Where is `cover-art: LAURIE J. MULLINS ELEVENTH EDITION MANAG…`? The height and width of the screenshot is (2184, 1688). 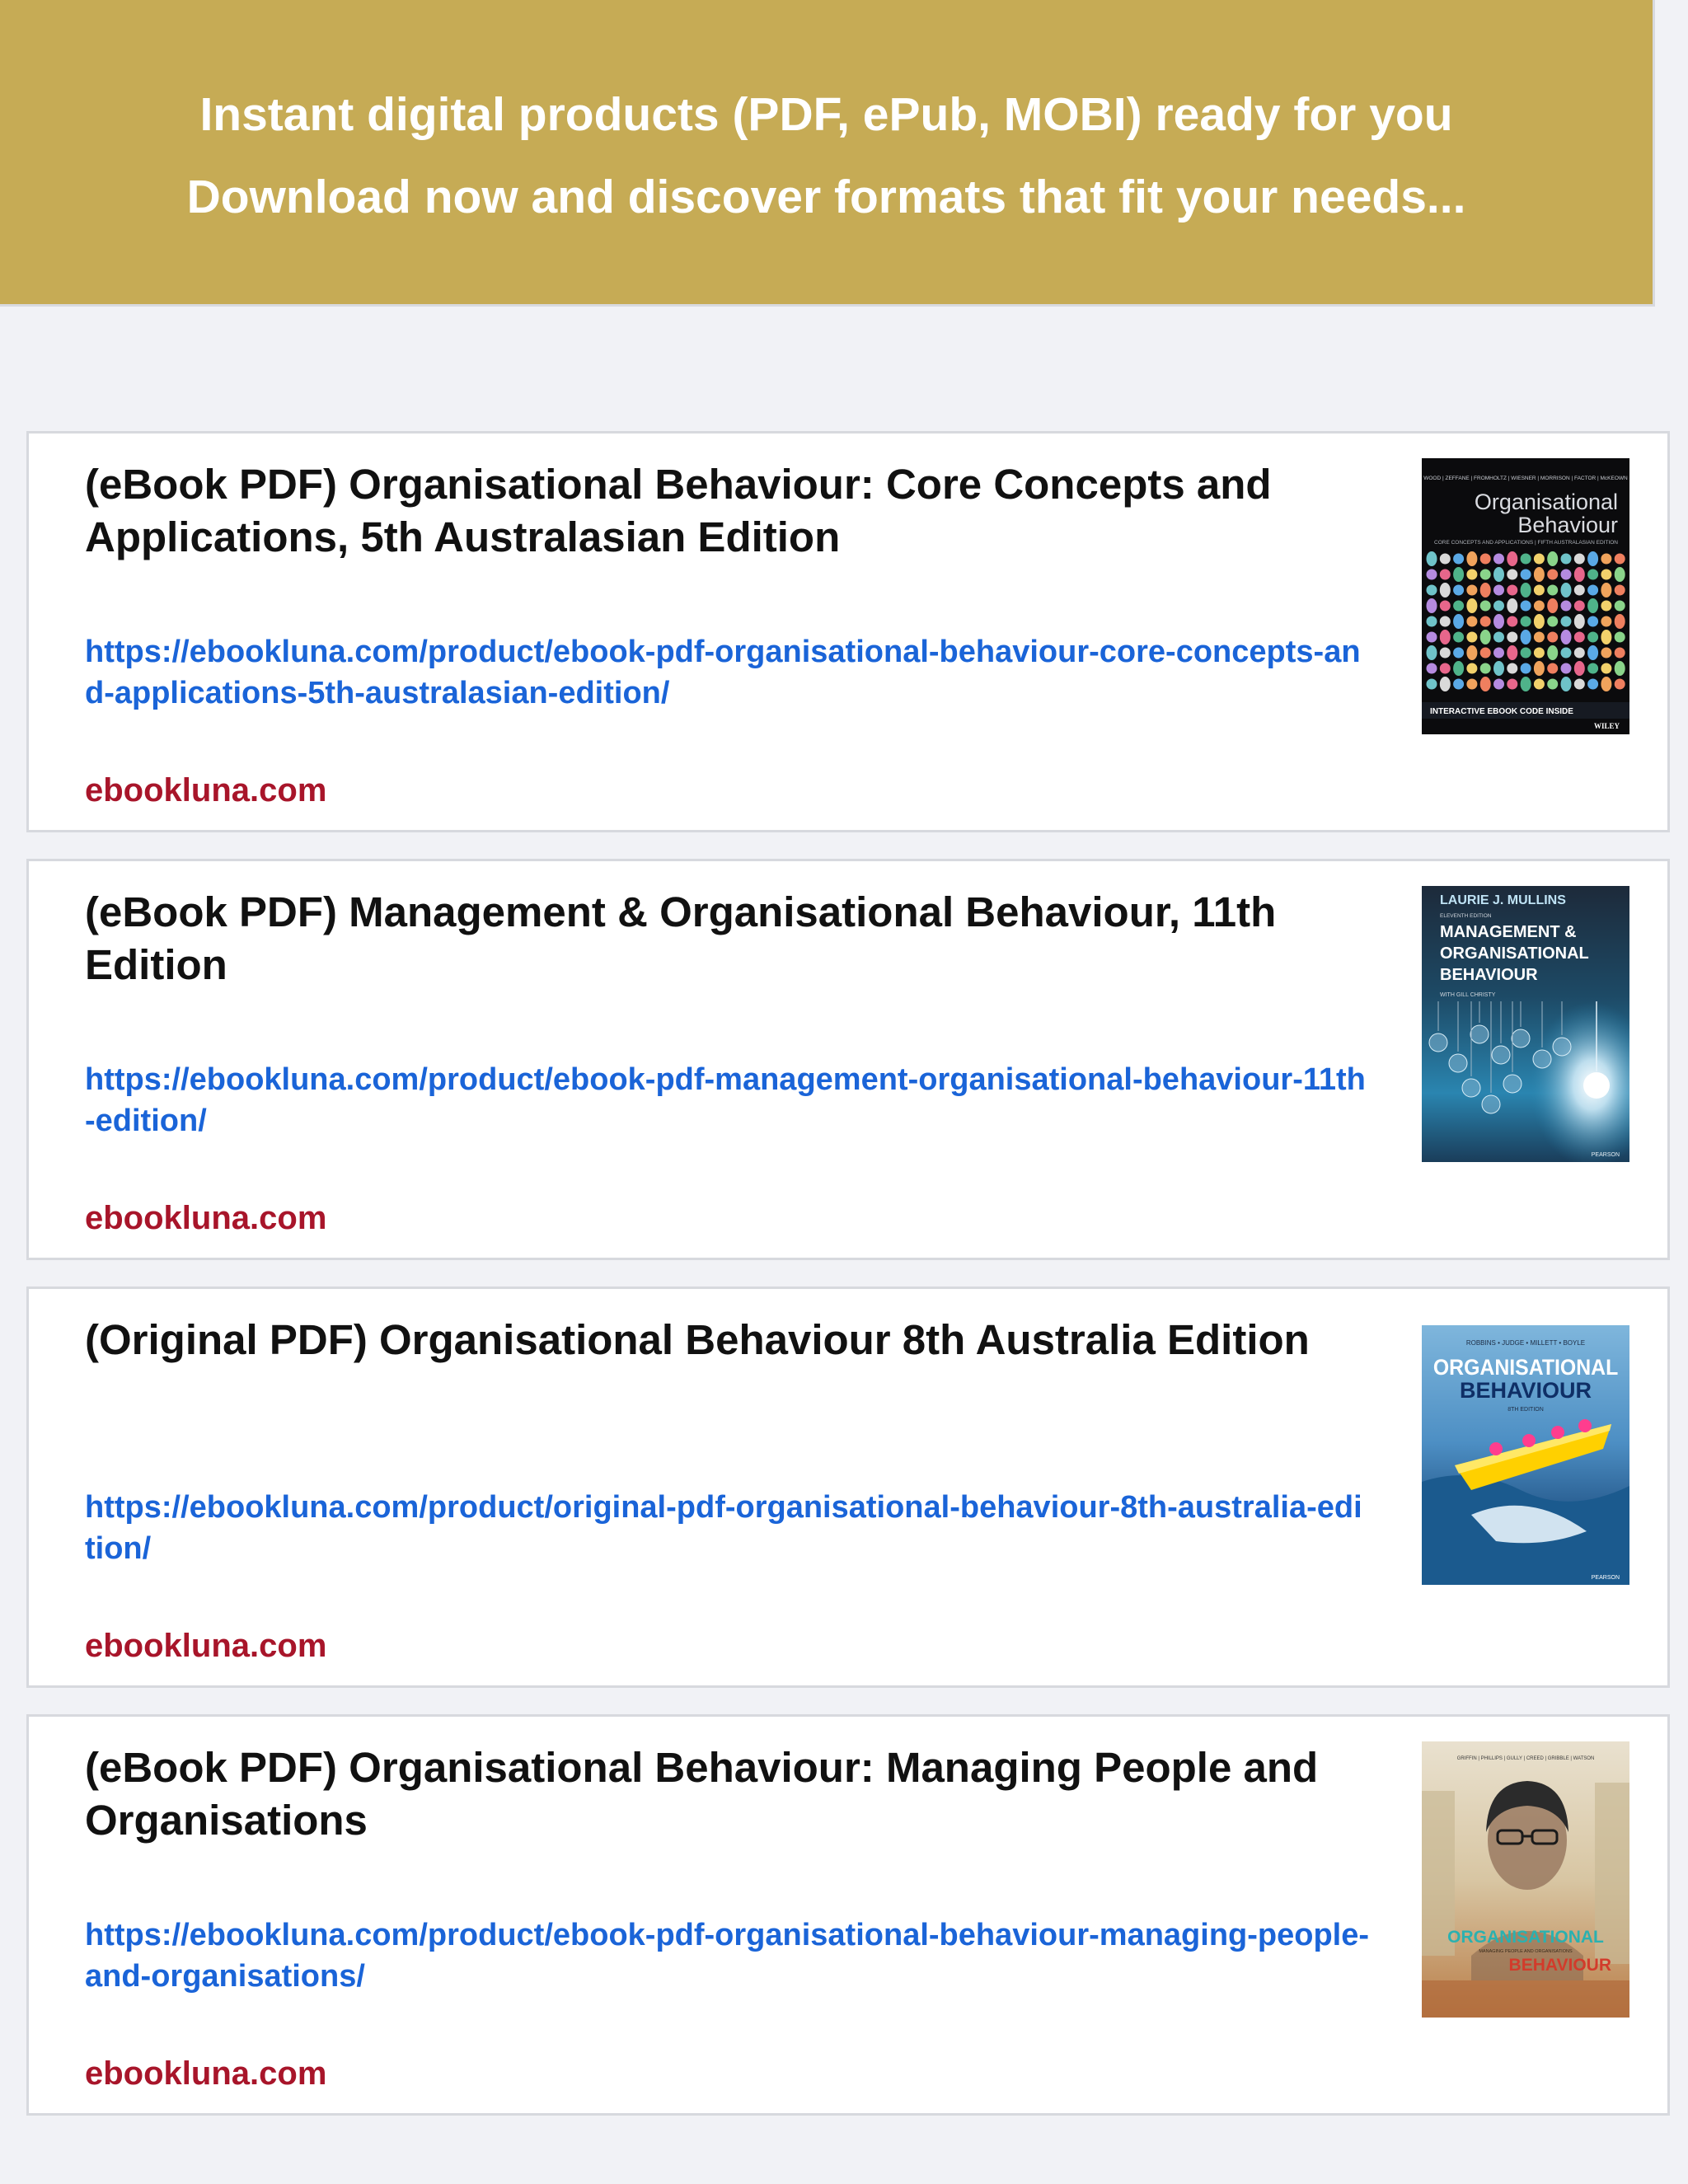 cover-art: LAURIE J. MULLINS ELEVENTH EDITION MANAG… is located at coordinates (1526, 1024).